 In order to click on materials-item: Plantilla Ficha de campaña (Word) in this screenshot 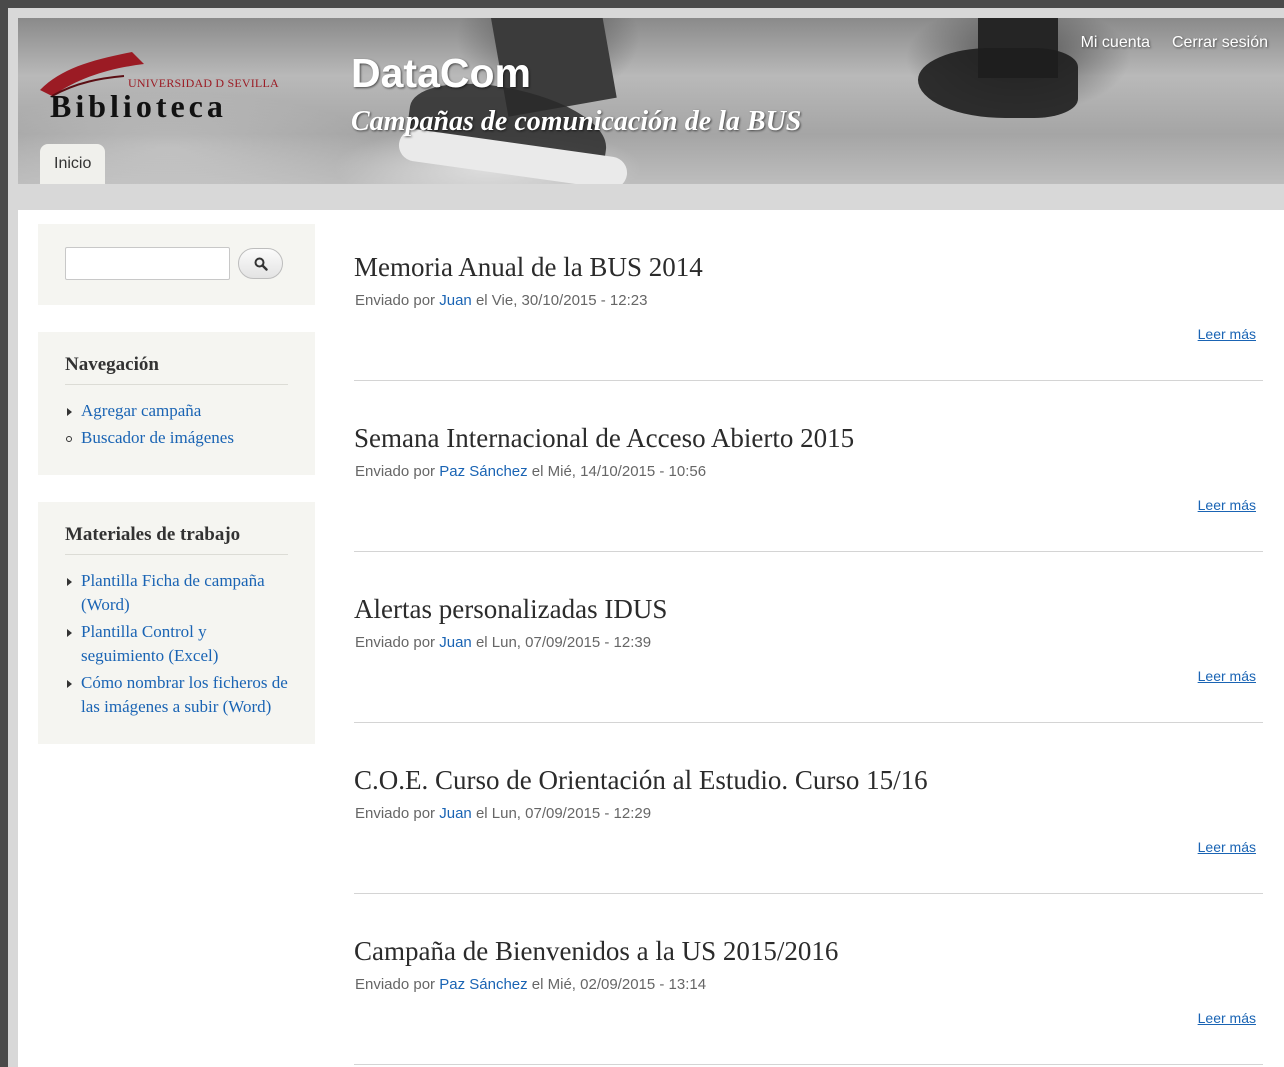, I will do `click(176, 593)`.